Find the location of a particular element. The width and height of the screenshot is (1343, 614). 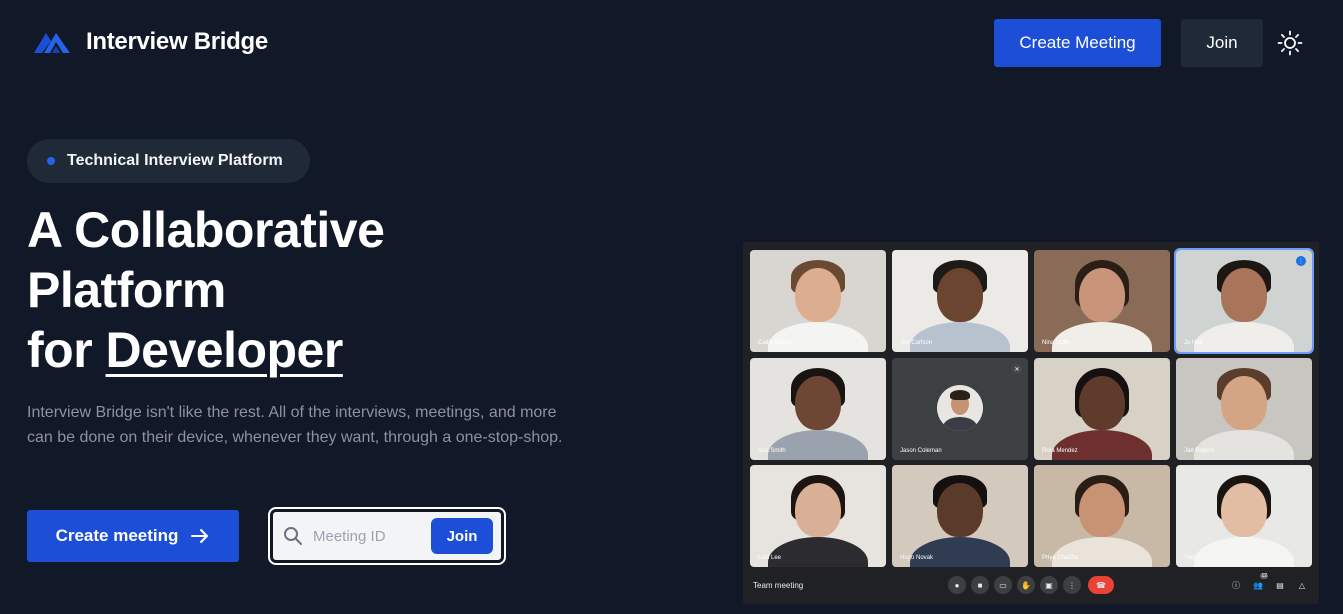

participant-name: Callin Garner is located at coordinates (776, 343).